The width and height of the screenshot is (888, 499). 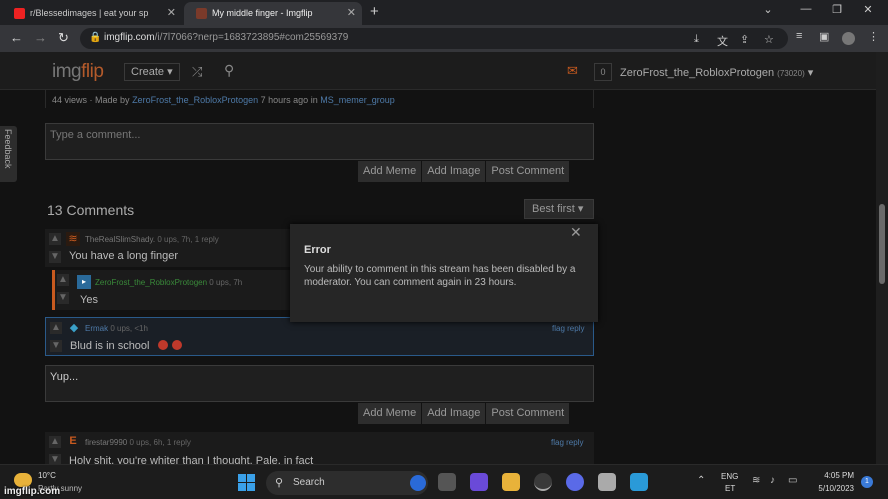 What do you see at coordinates (576, 232) in the screenshot?
I see `close-icon: ✕` at bounding box center [576, 232].